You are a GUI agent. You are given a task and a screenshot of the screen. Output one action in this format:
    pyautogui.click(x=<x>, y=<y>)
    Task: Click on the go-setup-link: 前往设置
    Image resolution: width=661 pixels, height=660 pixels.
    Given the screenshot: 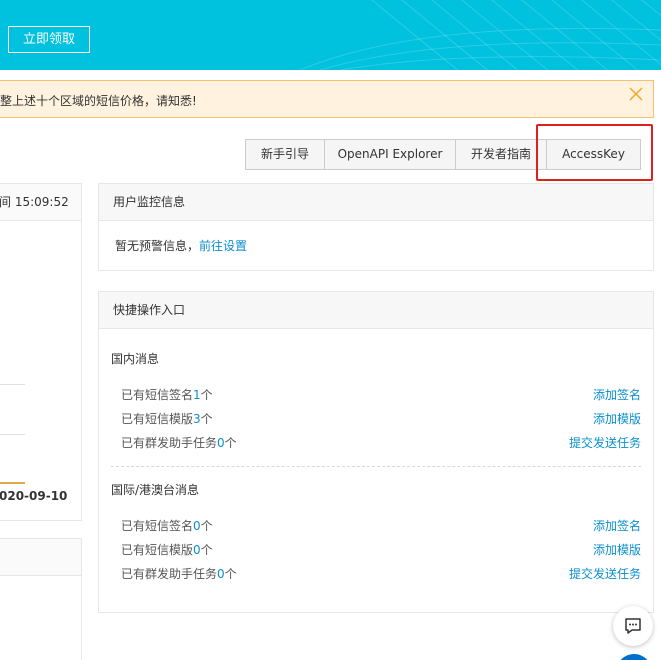 What is the action you would take?
    pyautogui.click(x=223, y=246)
    